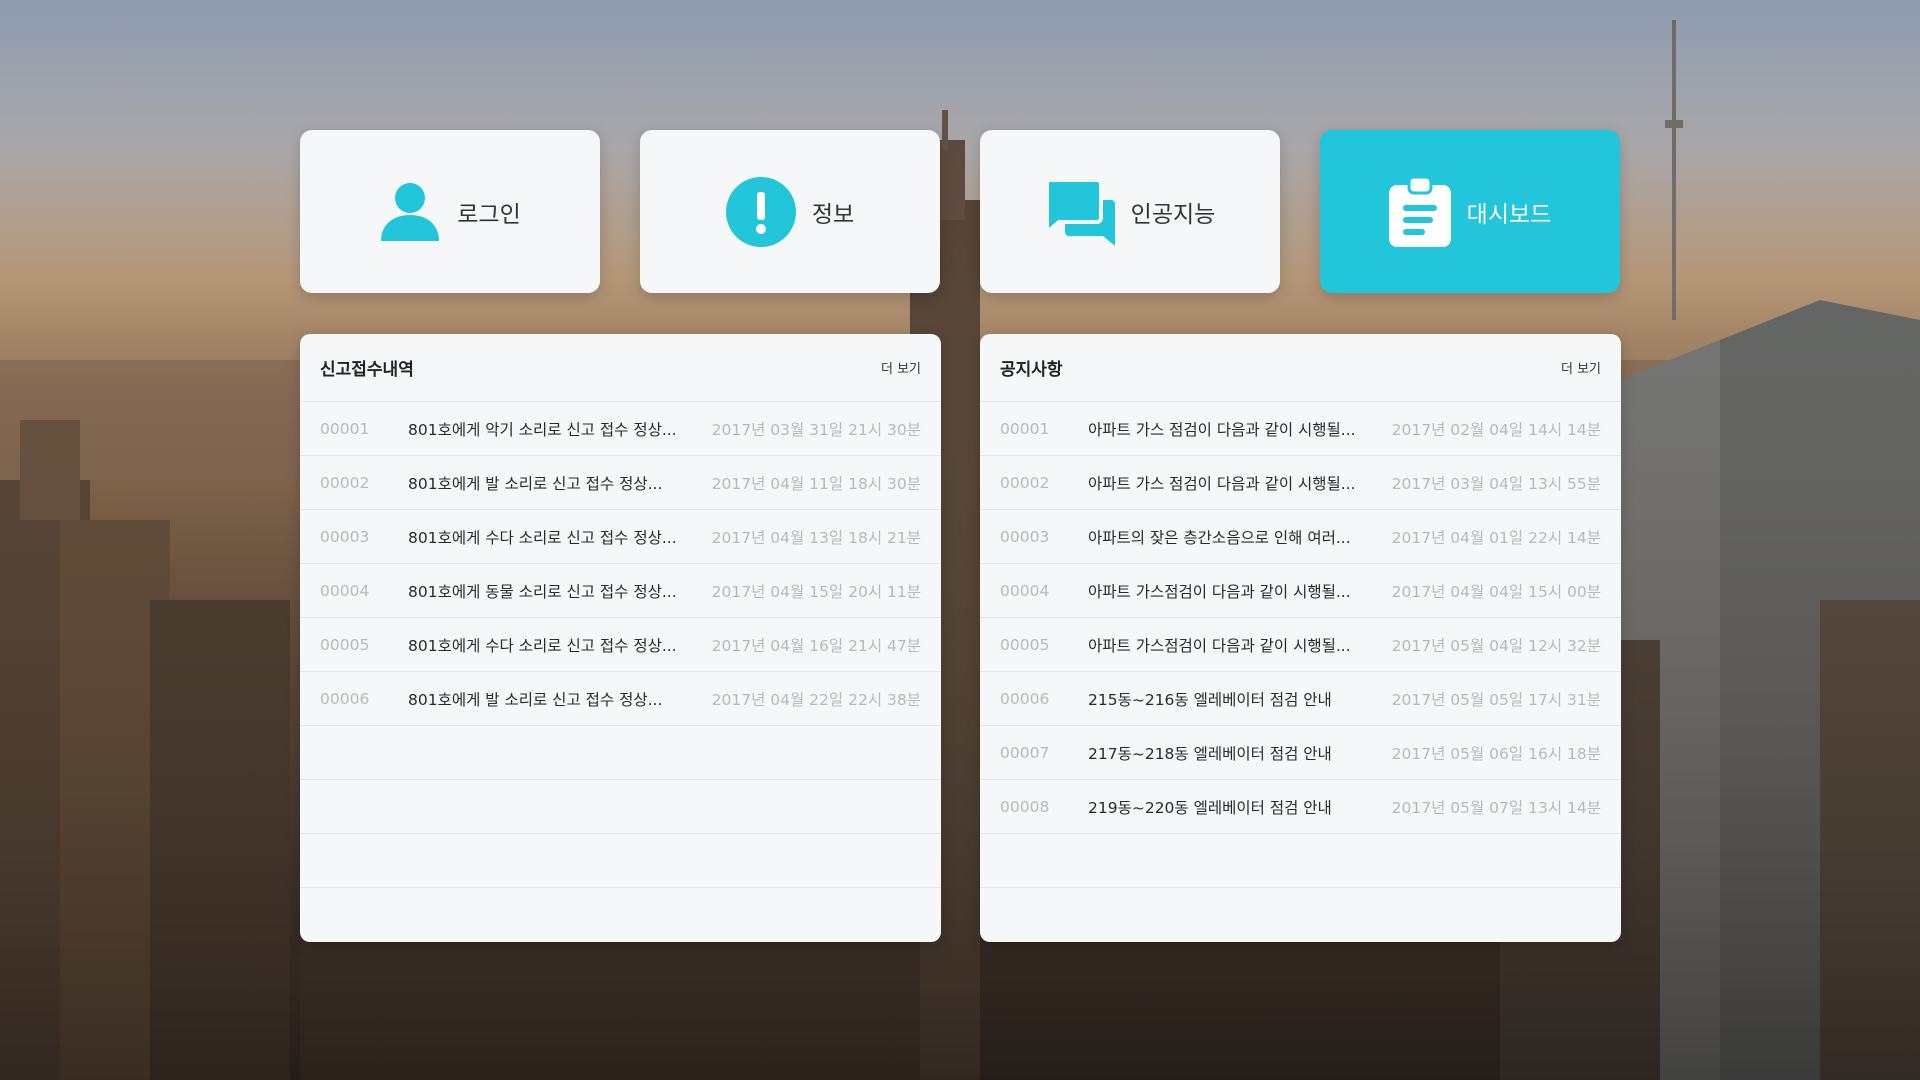  I want to click on item-date: 2017년 04월 15일 20시 11분, so click(816, 591).